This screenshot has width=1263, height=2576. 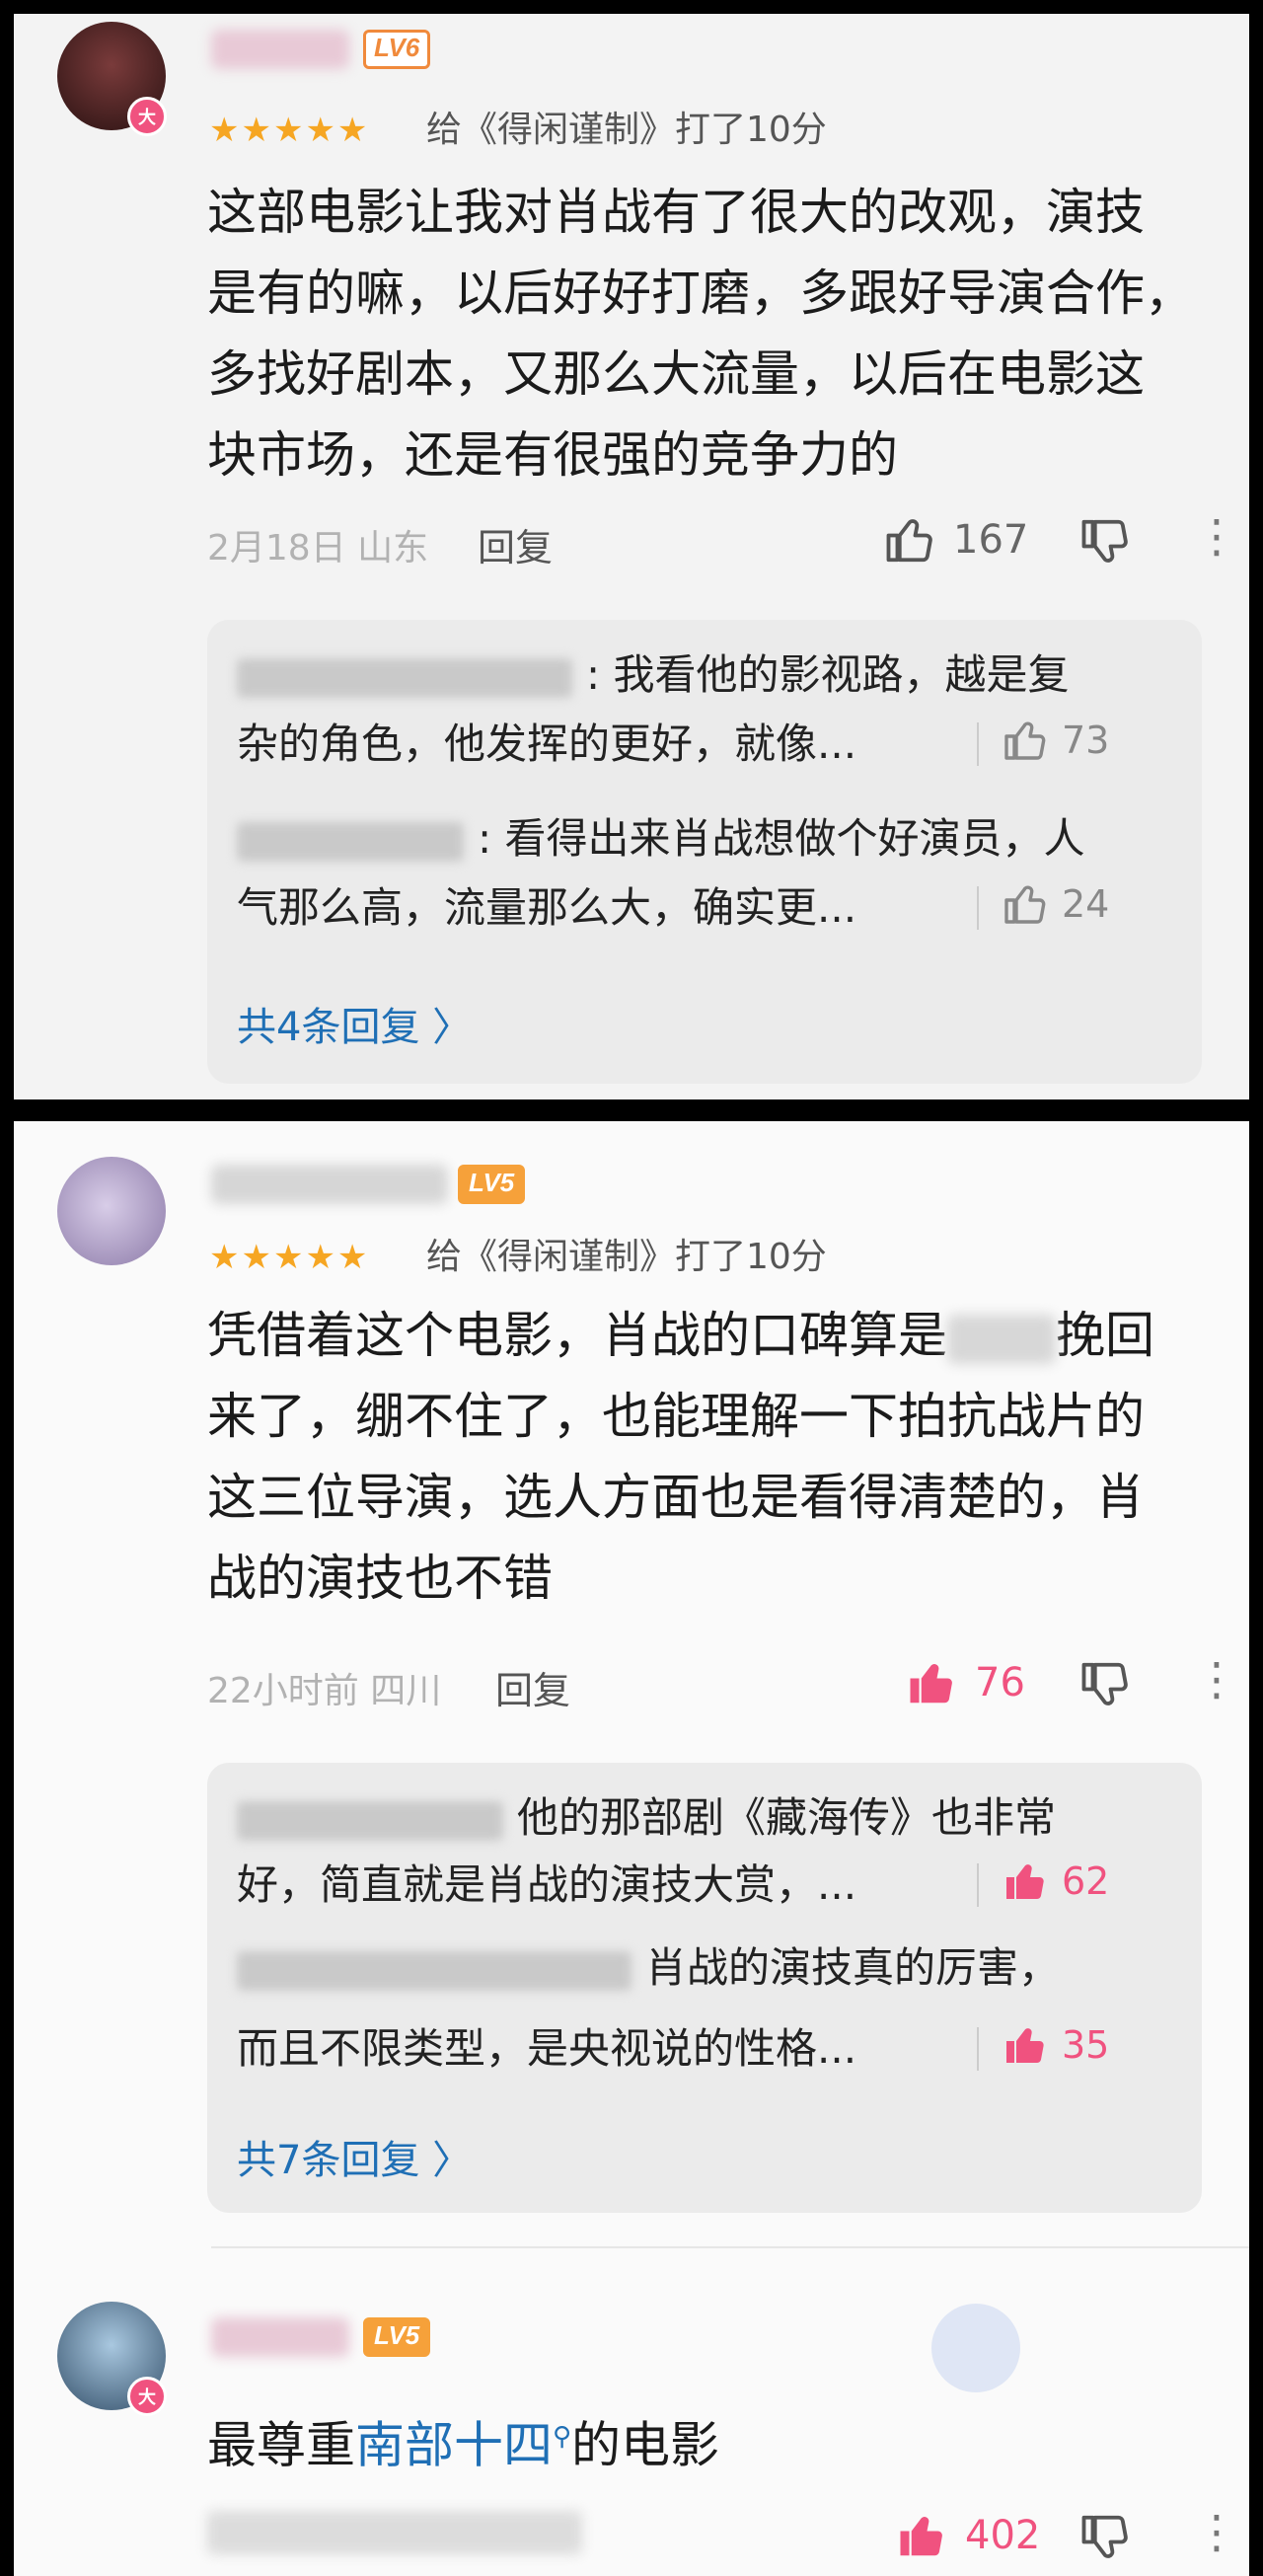 What do you see at coordinates (646, 1818) in the screenshot?
I see `reply-item: 他的那部剧《藏海传》也非常` at bounding box center [646, 1818].